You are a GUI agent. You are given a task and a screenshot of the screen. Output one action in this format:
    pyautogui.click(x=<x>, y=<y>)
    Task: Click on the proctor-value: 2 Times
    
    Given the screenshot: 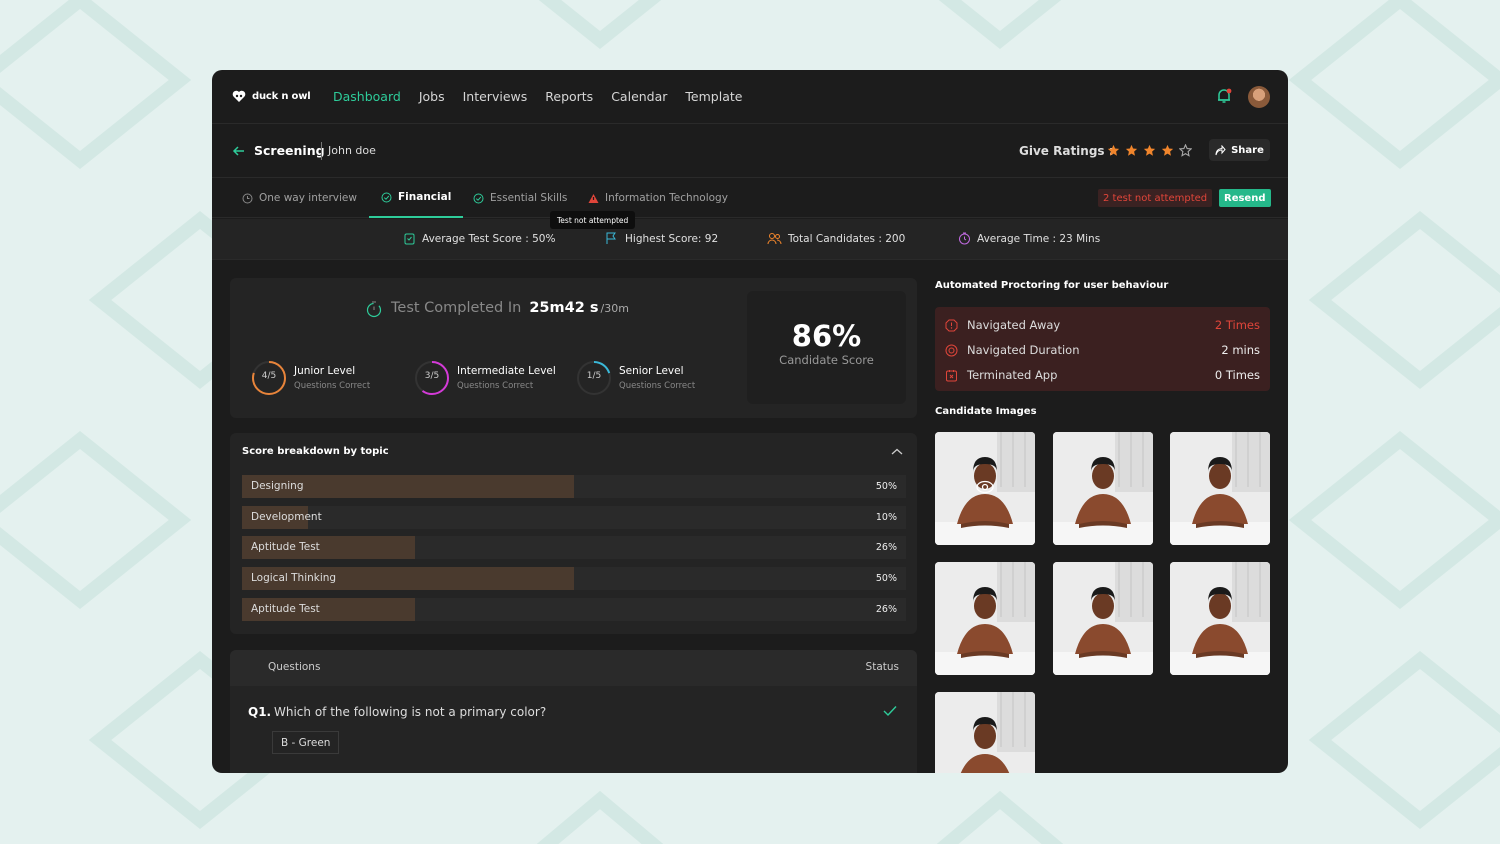 What is the action you would take?
    pyautogui.click(x=1237, y=325)
    